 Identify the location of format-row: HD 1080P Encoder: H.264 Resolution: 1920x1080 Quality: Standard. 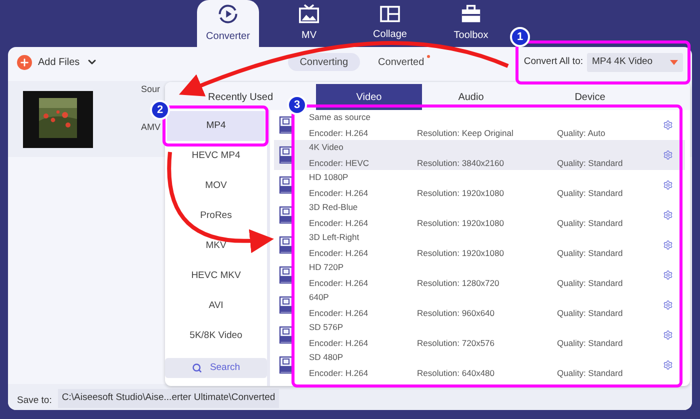
(479, 185).